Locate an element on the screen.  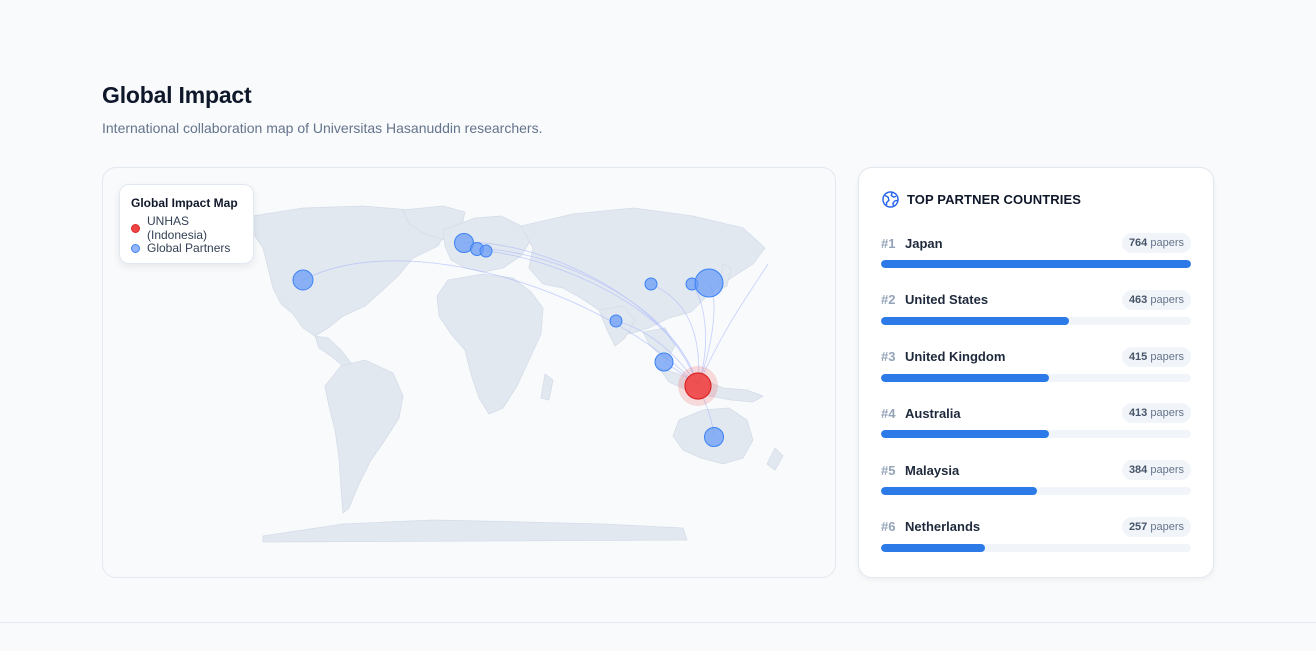
rank-item: #2 United States 463 papers is located at coordinates (1036, 317).